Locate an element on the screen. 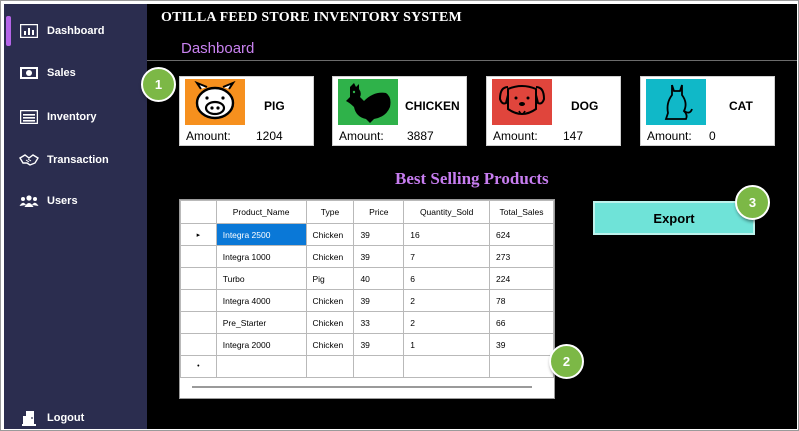  page-title: Dashboard is located at coordinates (218, 48).